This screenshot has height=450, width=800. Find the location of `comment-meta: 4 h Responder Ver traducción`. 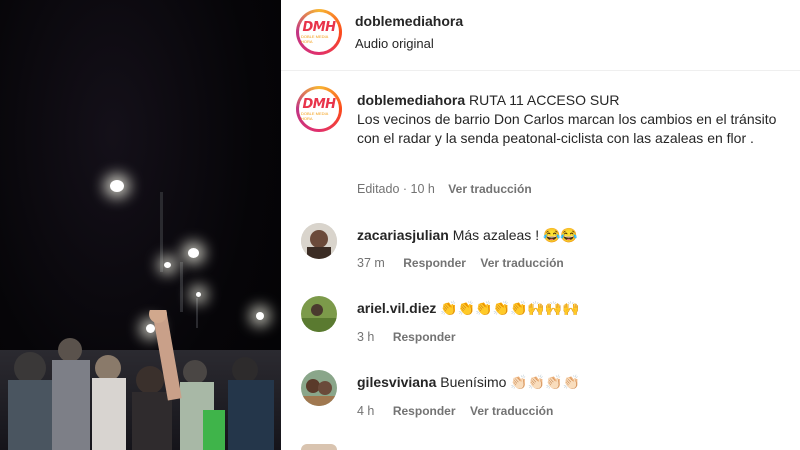

comment-meta: 4 h Responder Ver traducción is located at coordinates (455, 411).